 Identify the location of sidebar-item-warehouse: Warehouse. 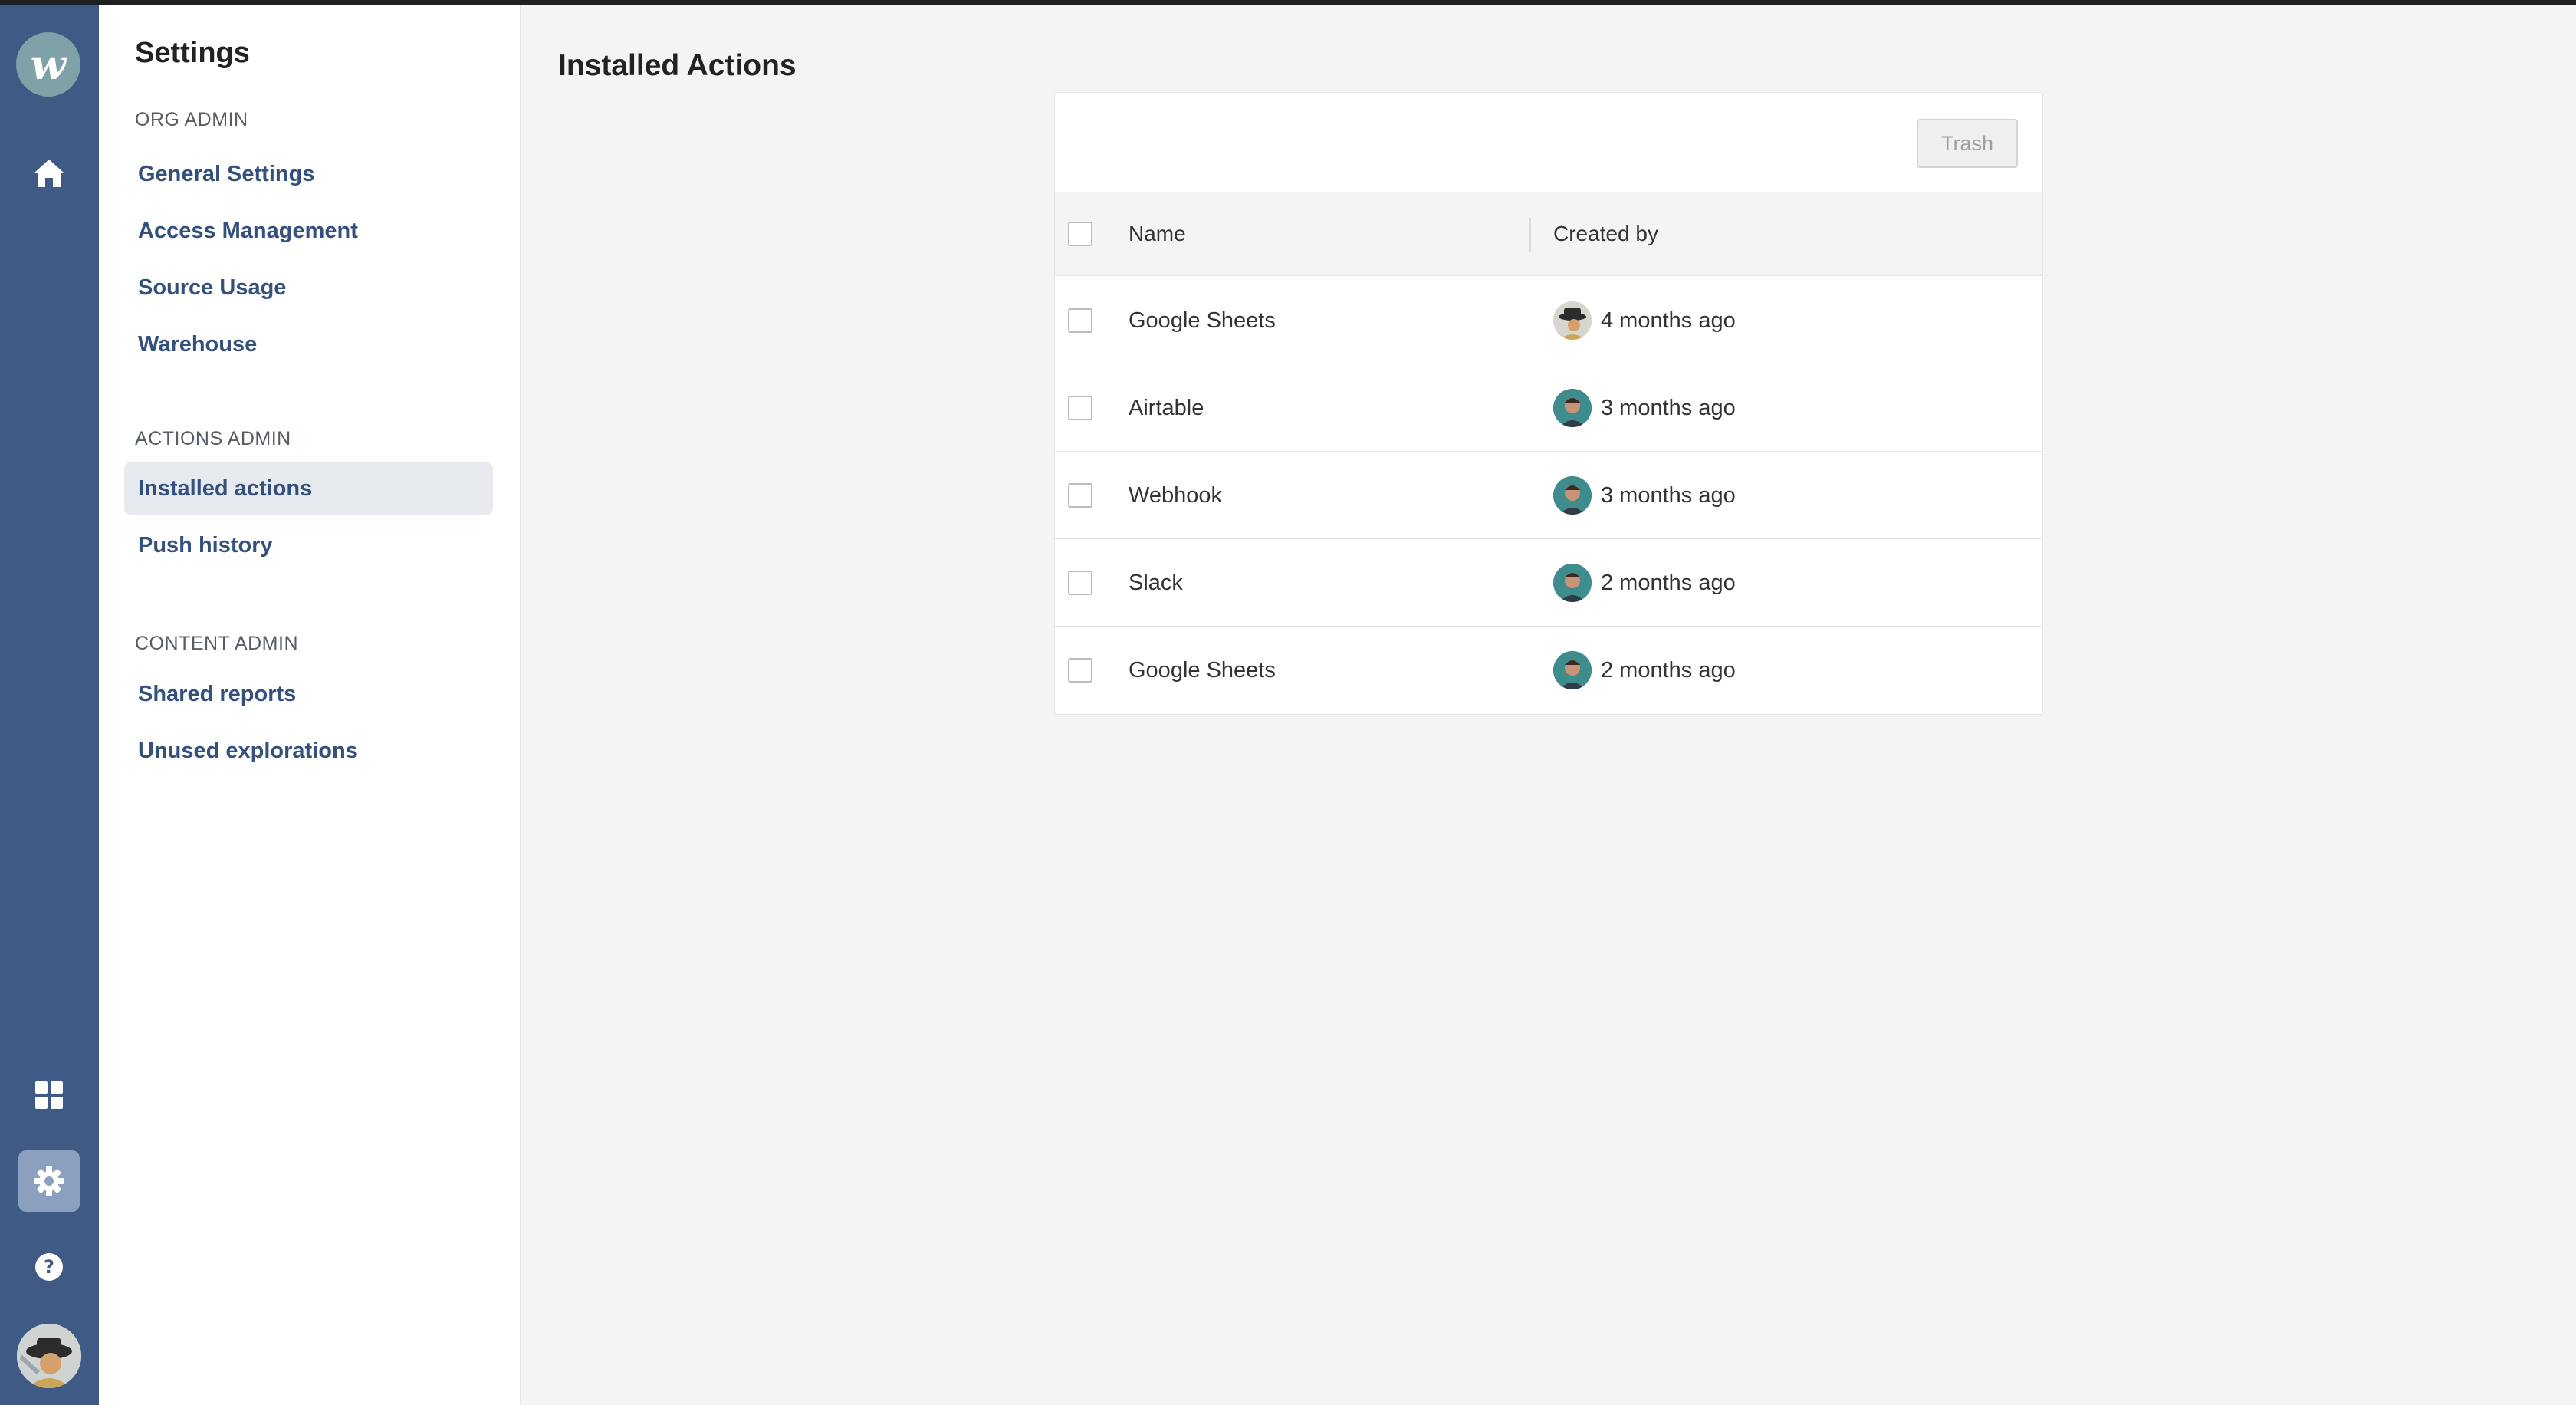
(308, 344).